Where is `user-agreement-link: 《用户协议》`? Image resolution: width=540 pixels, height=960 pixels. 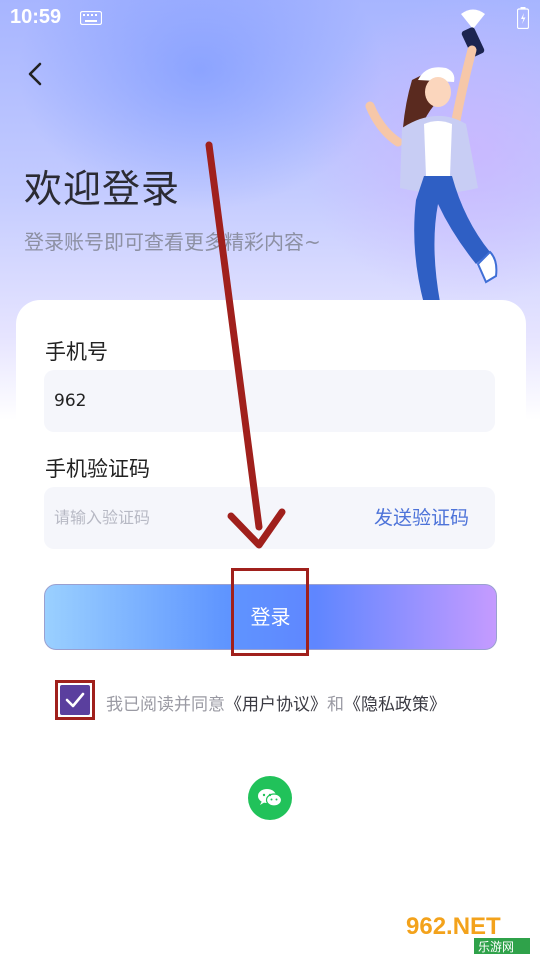
user-agreement-link: 《用户协议》 is located at coordinates (276, 705).